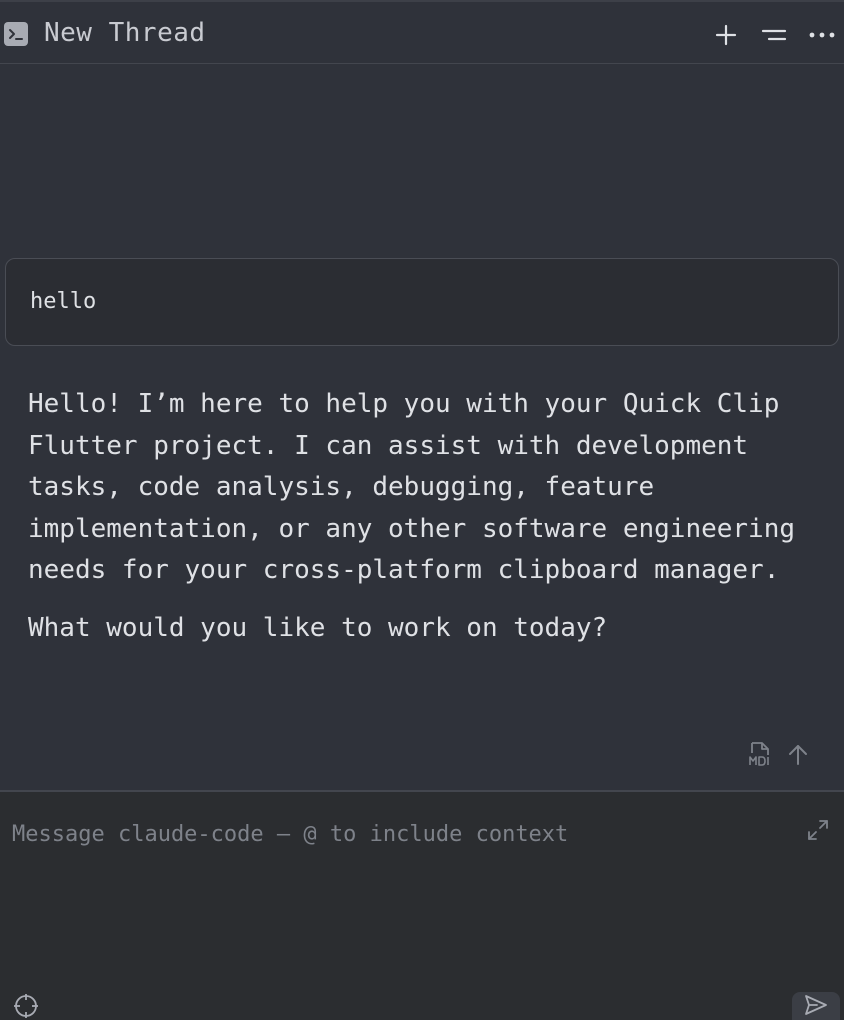 Image resolution: width=844 pixels, height=1020 pixels. I want to click on thread-header: New Thread, so click(422, 32).